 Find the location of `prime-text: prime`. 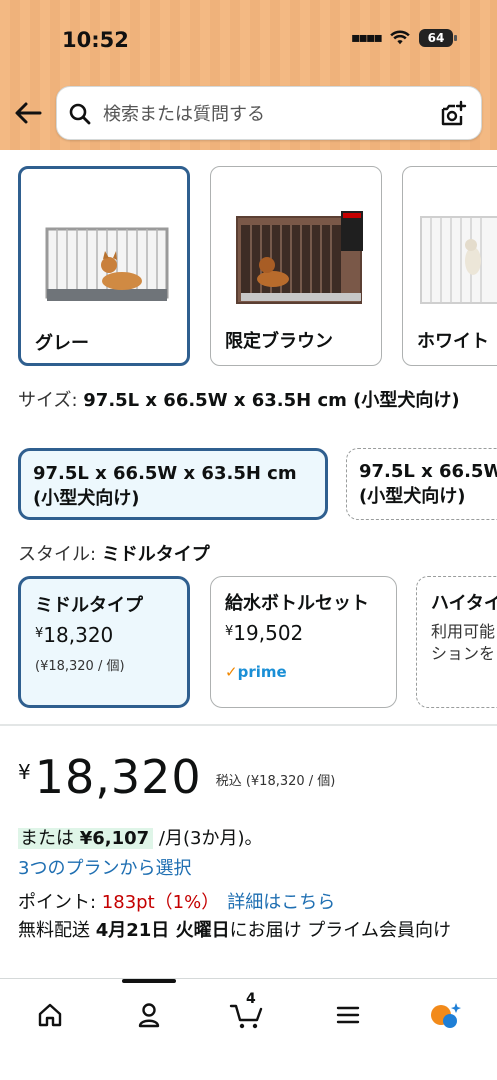

prime-text: prime is located at coordinates (262, 672).